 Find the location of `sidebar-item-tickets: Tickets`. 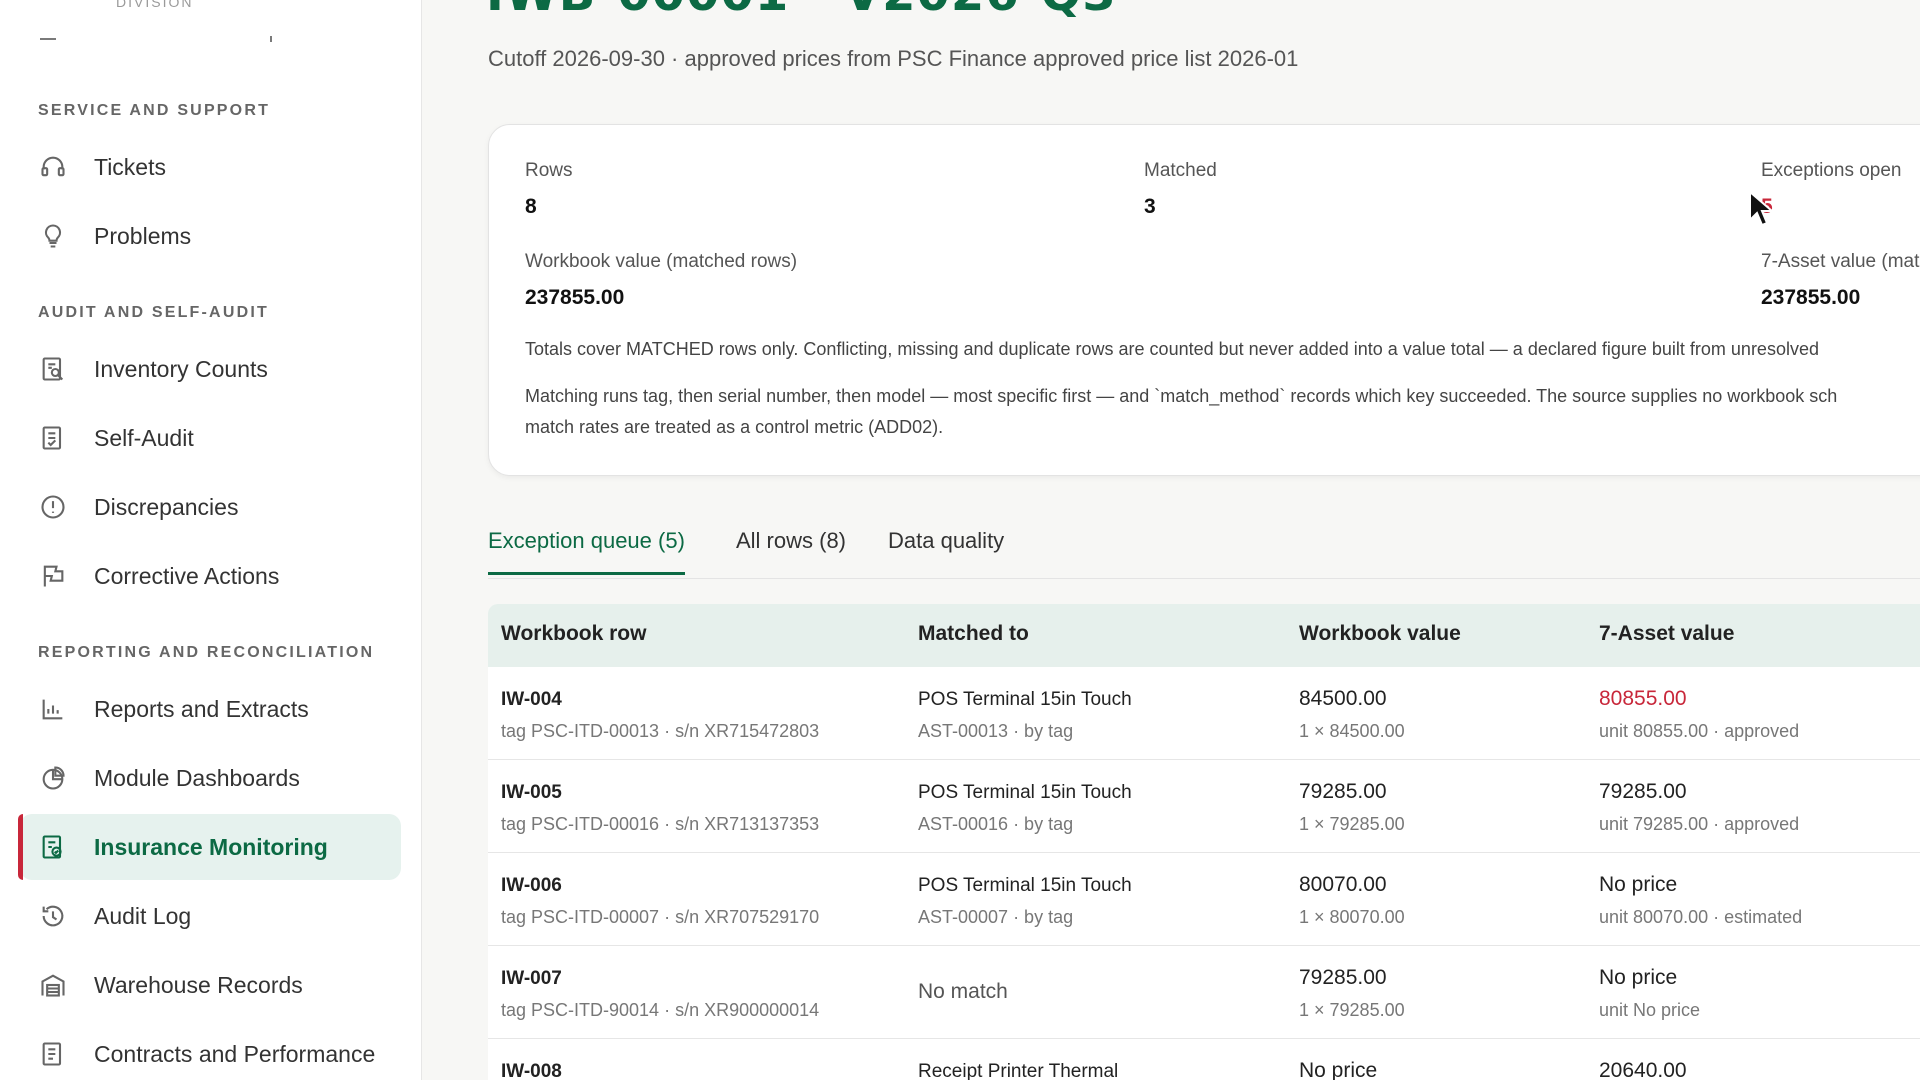

sidebar-item-tickets: Tickets is located at coordinates (210, 167).